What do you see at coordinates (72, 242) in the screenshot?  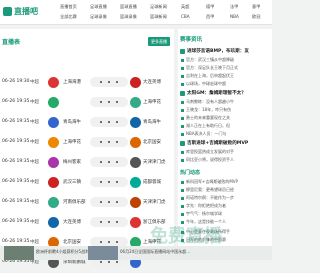 I see `home-team: 北京国安` at bounding box center [72, 242].